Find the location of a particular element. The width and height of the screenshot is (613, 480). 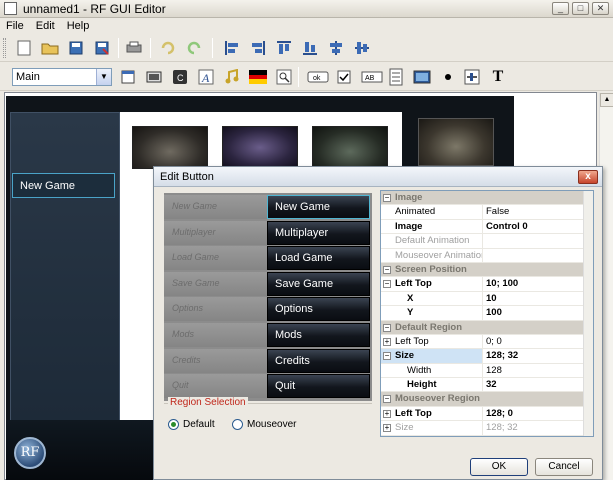

language-flag-icon is located at coordinates (258, 77).